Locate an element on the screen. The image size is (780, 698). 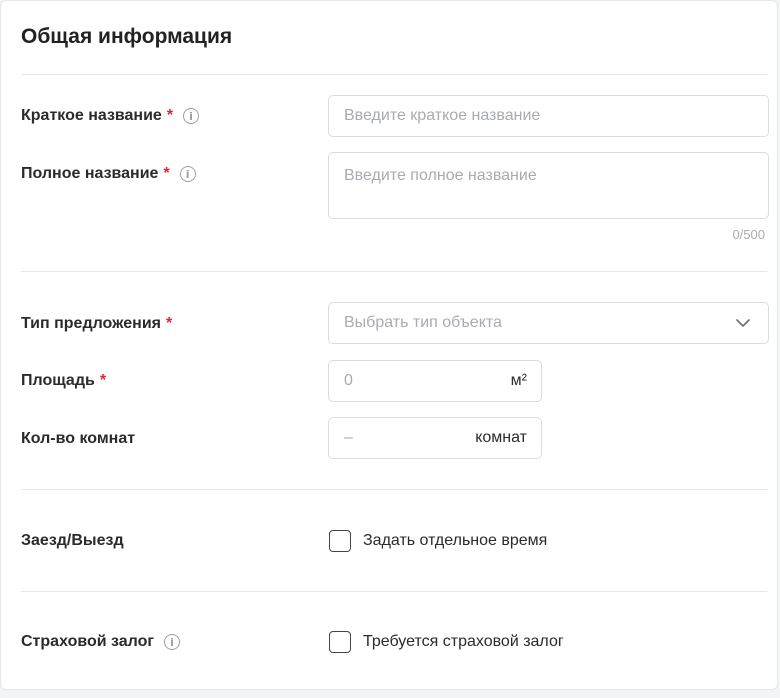
area-value: 0 is located at coordinates (348, 380).